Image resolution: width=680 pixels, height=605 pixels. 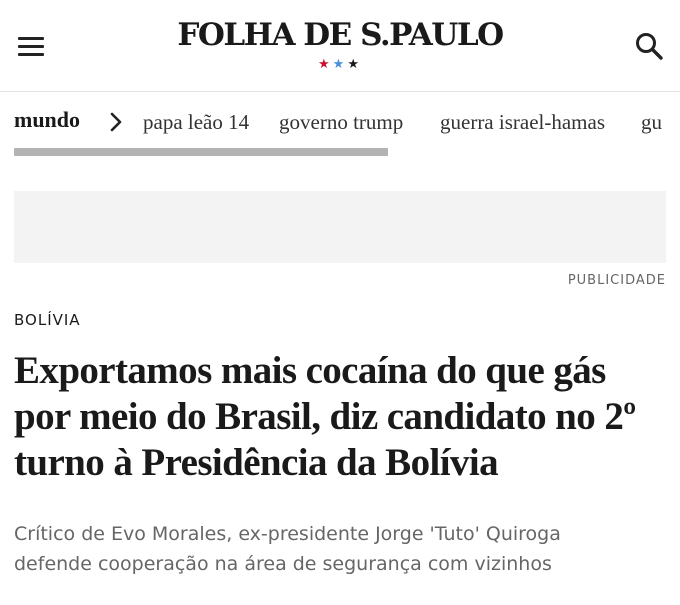 I want to click on headline-line: por meio do Brasil, diz candidato no 2º, so click(x=325, y=416).